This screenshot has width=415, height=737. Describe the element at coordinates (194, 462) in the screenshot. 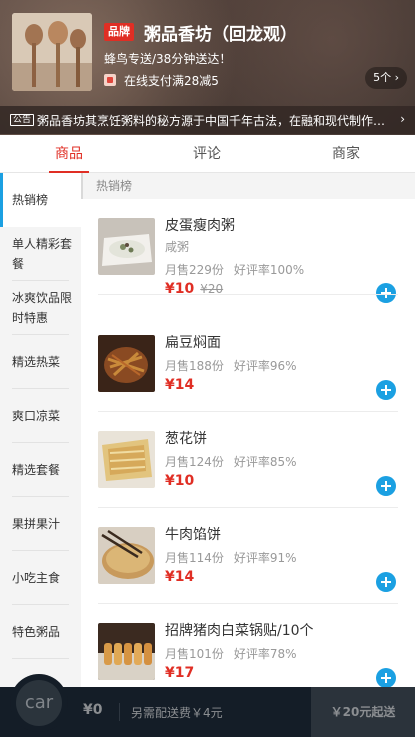

I see `food-sales: 月售124份` at that location.